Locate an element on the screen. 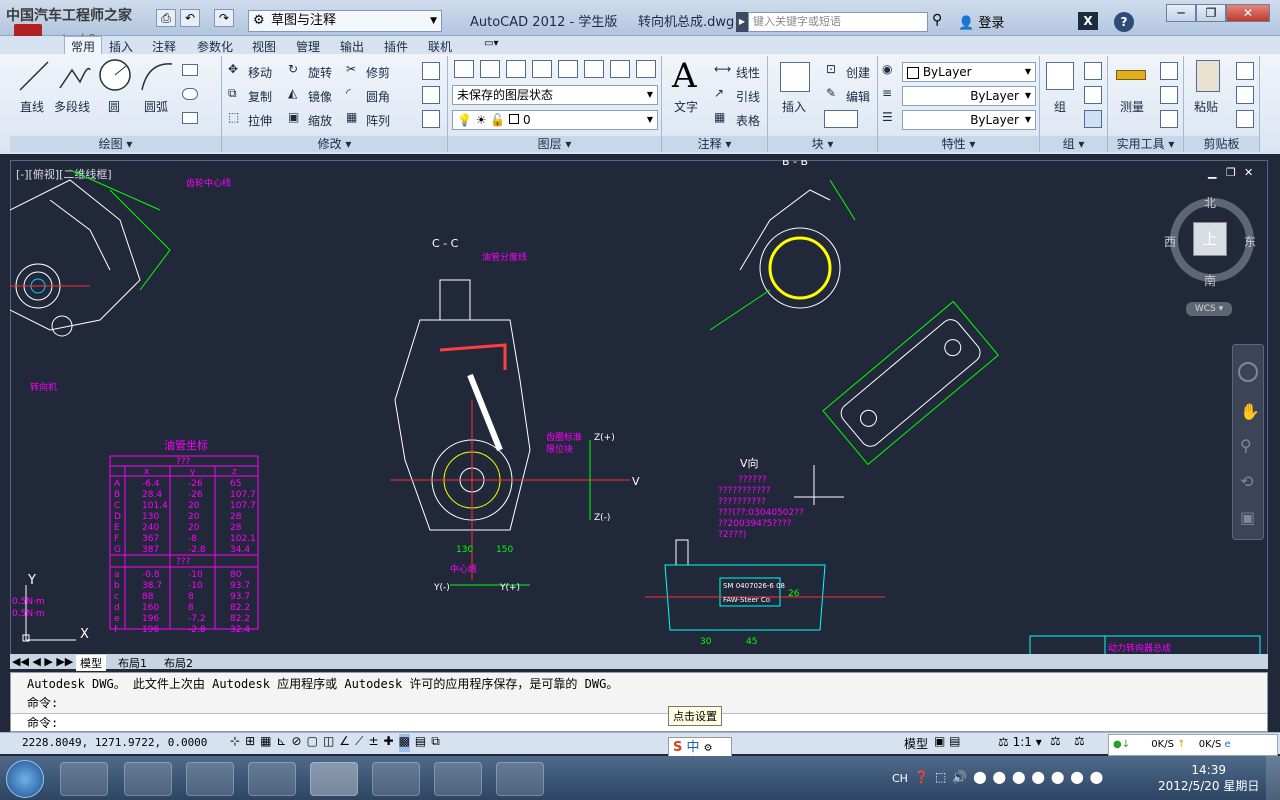 Image resolution: width=1280 pixels, height=800 pixels. restore-button: ❐ is located at coordinates (1211, 13).